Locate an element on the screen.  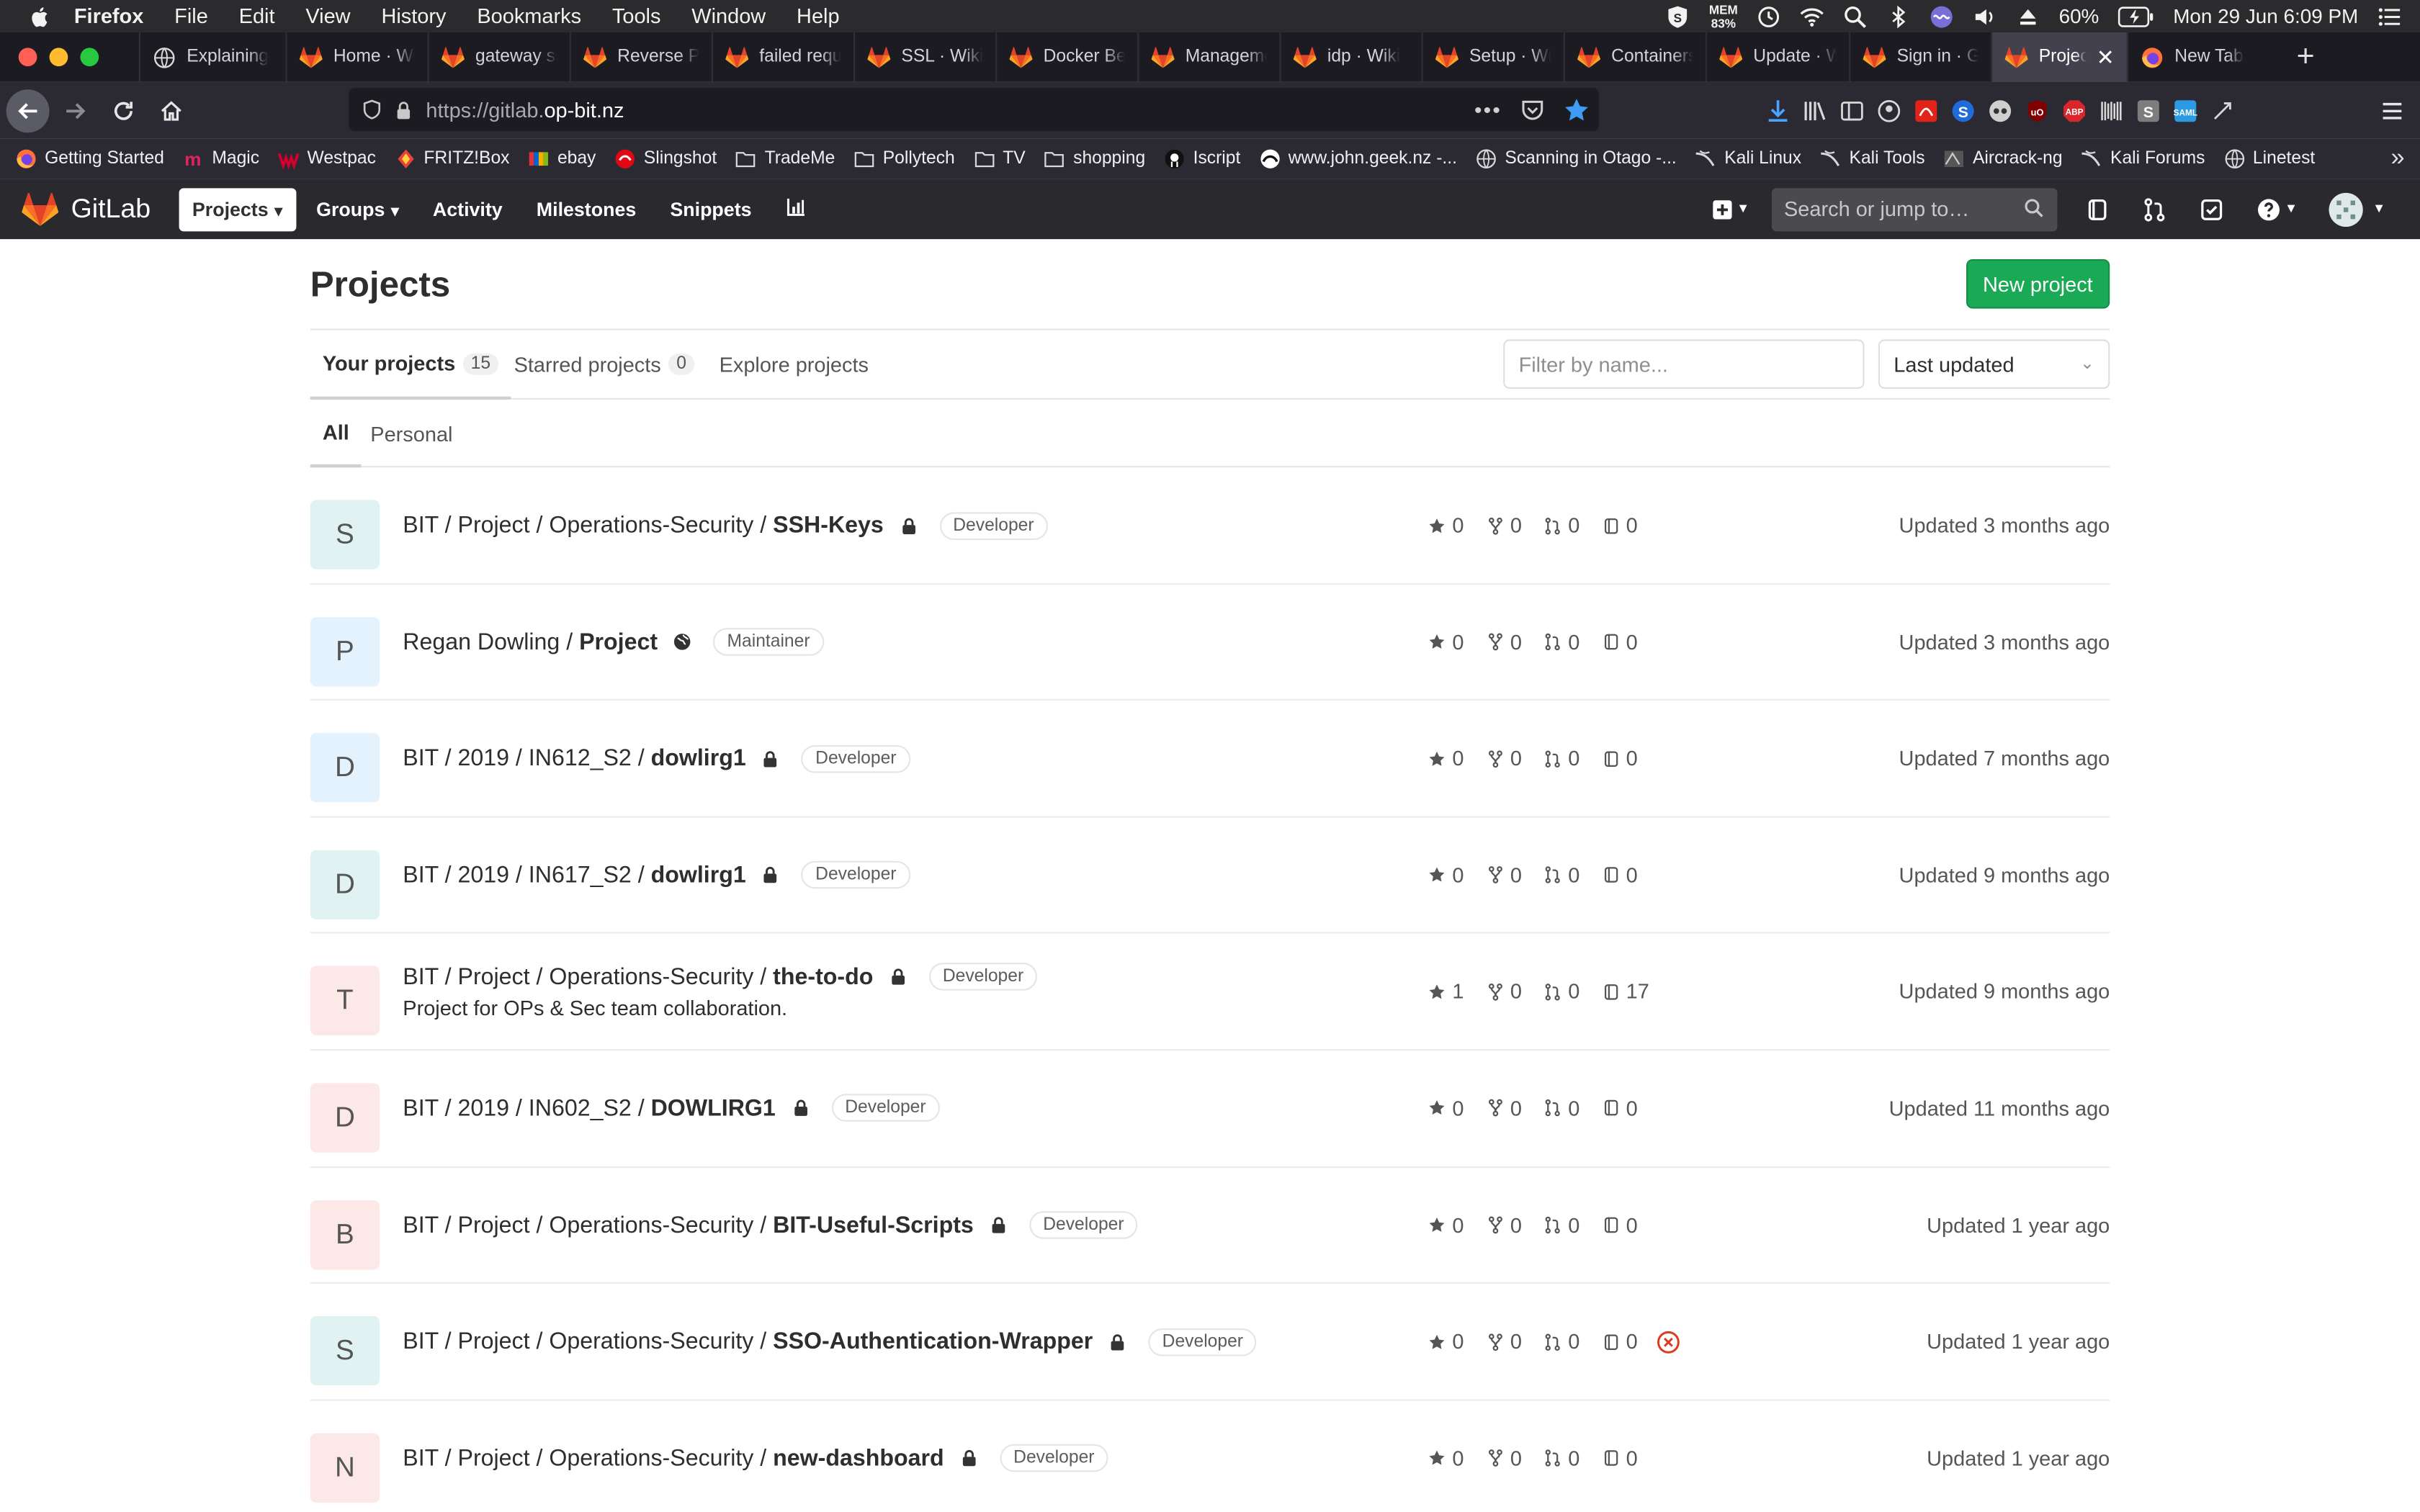
project-avatar: B is located at coordinates (345, 1234).